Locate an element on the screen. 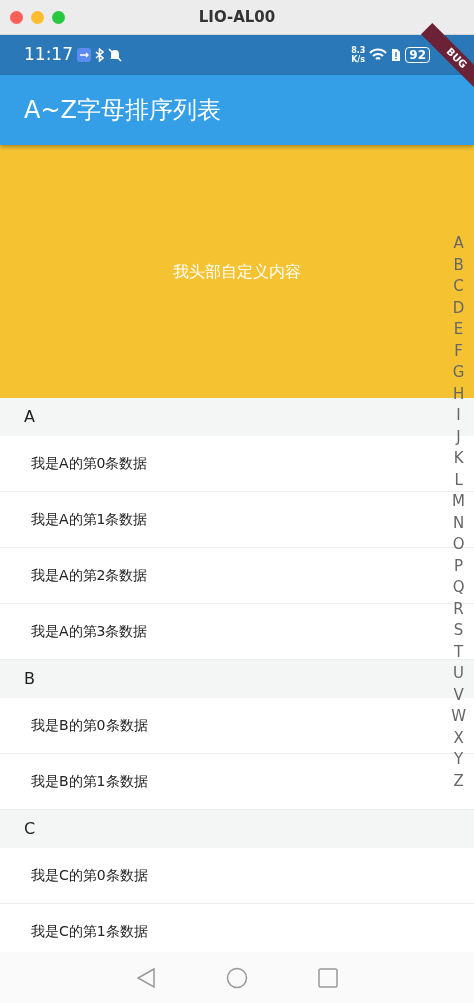 Image resolution: width=474 pixels, height=1003 pixels. list-item: 我是B的第1条数据 is located at coordinates (89, 781).